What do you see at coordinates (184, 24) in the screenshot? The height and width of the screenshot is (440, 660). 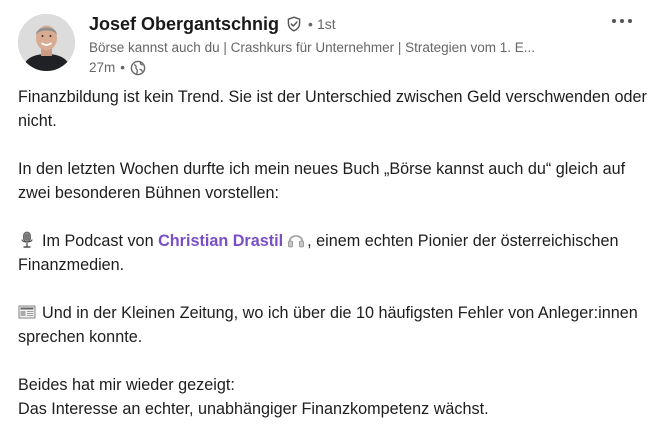 I see `author-name: Josef Obergantschnig` at bounding box center [184, 24].